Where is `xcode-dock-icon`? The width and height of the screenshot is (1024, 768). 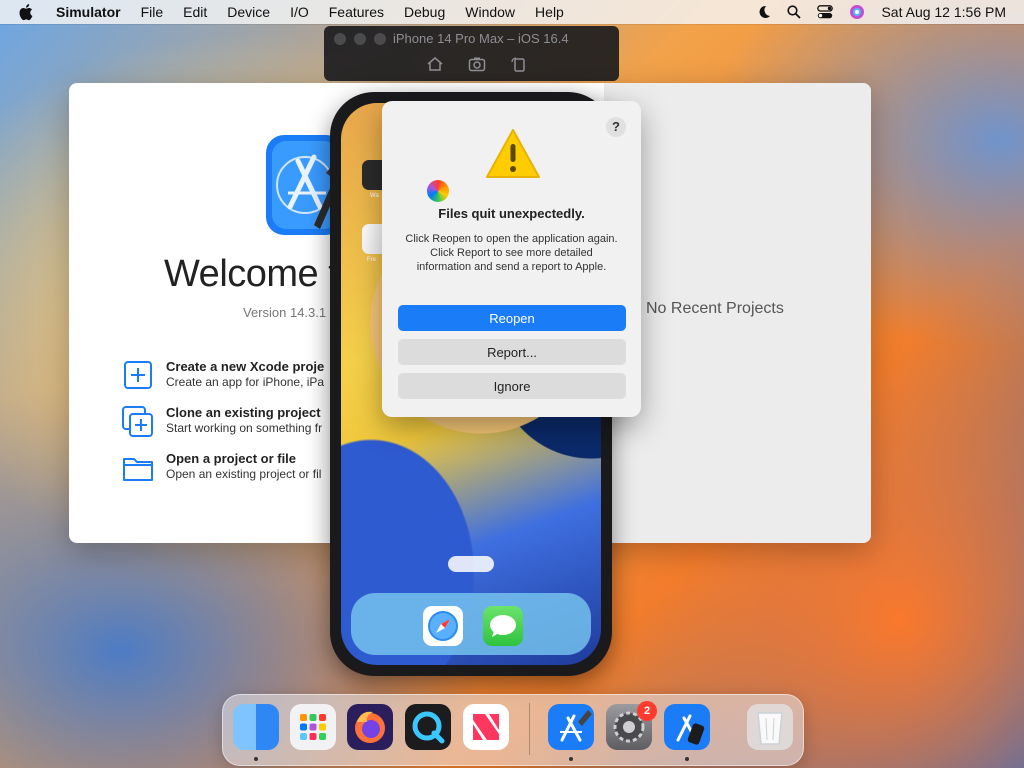 xcode-dock-icon is located at coordinates (571, 727).